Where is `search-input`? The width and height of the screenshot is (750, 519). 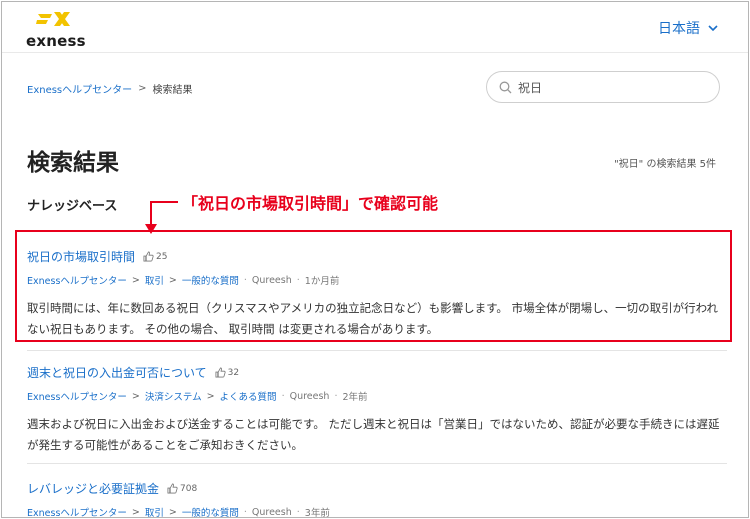
search-input is located at coordinates (608, 87).